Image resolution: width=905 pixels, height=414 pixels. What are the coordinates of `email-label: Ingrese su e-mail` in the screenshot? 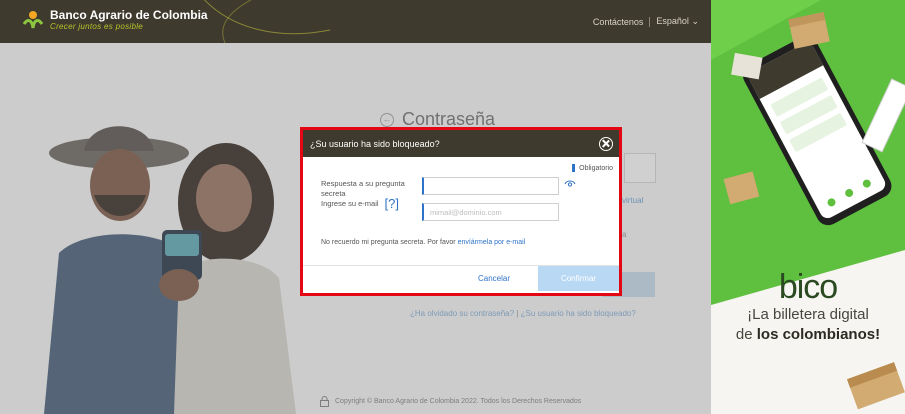 It's located at (350, 203).